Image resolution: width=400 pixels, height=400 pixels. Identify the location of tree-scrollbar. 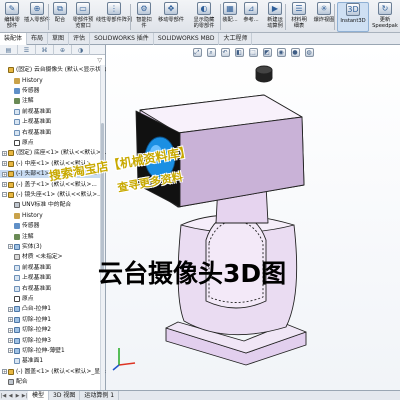
(102, 227).